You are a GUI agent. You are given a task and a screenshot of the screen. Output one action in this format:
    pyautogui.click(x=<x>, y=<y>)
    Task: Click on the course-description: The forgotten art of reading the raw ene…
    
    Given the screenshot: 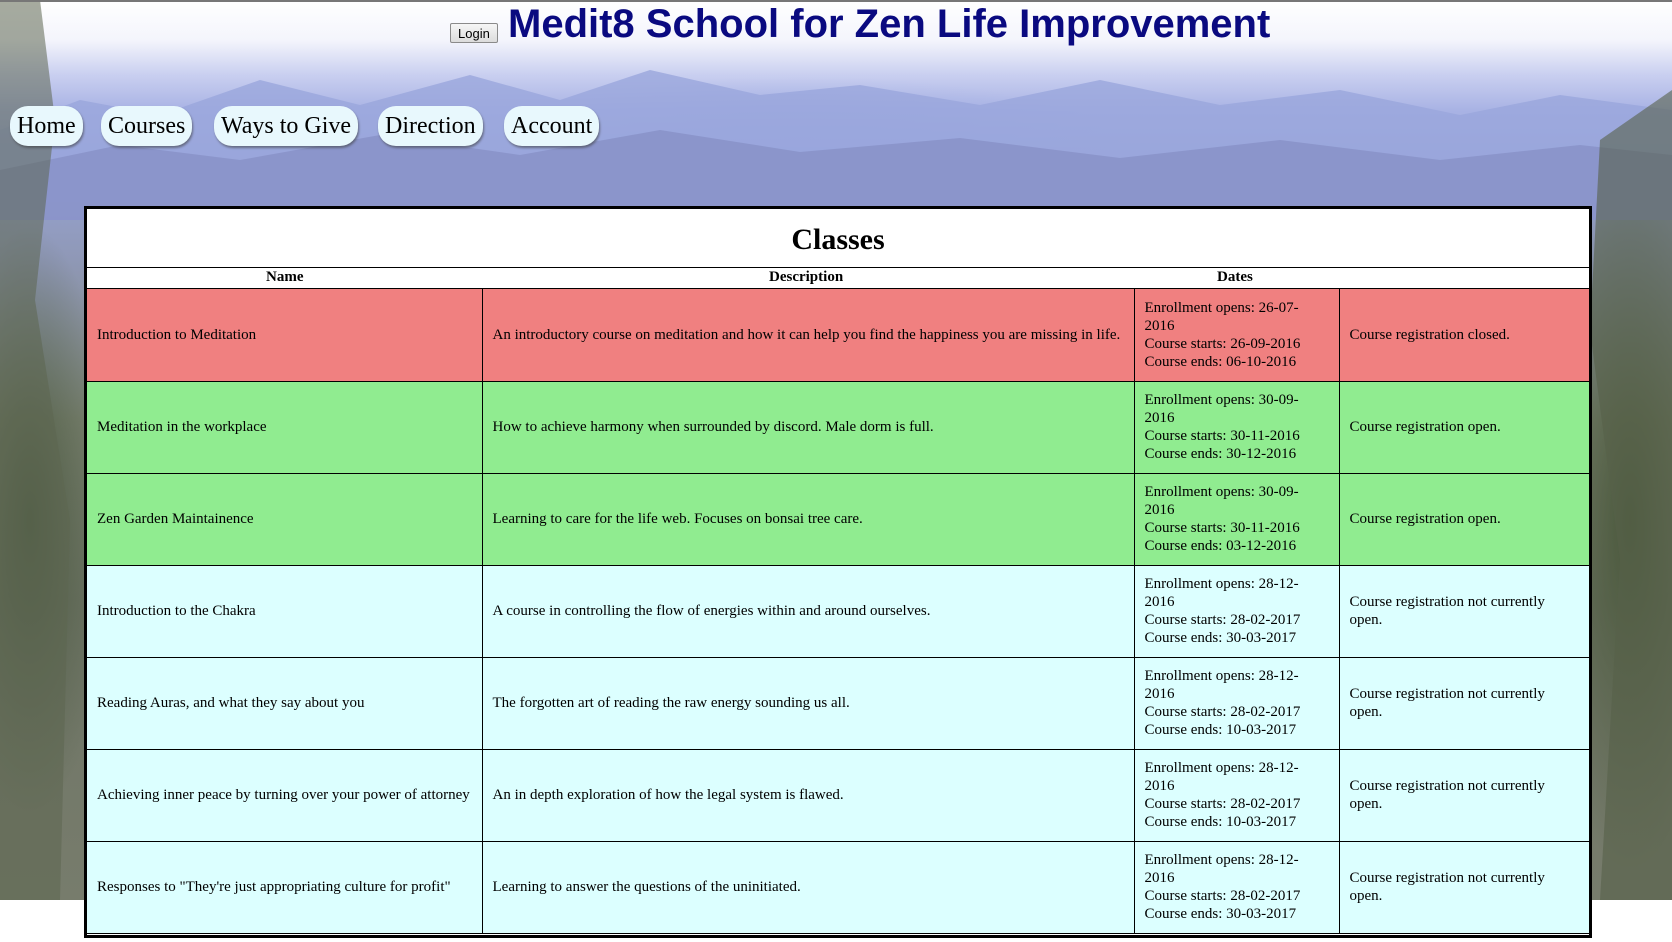 What is the action you would take?
    pyautogui.click(x=808, y=703)
    